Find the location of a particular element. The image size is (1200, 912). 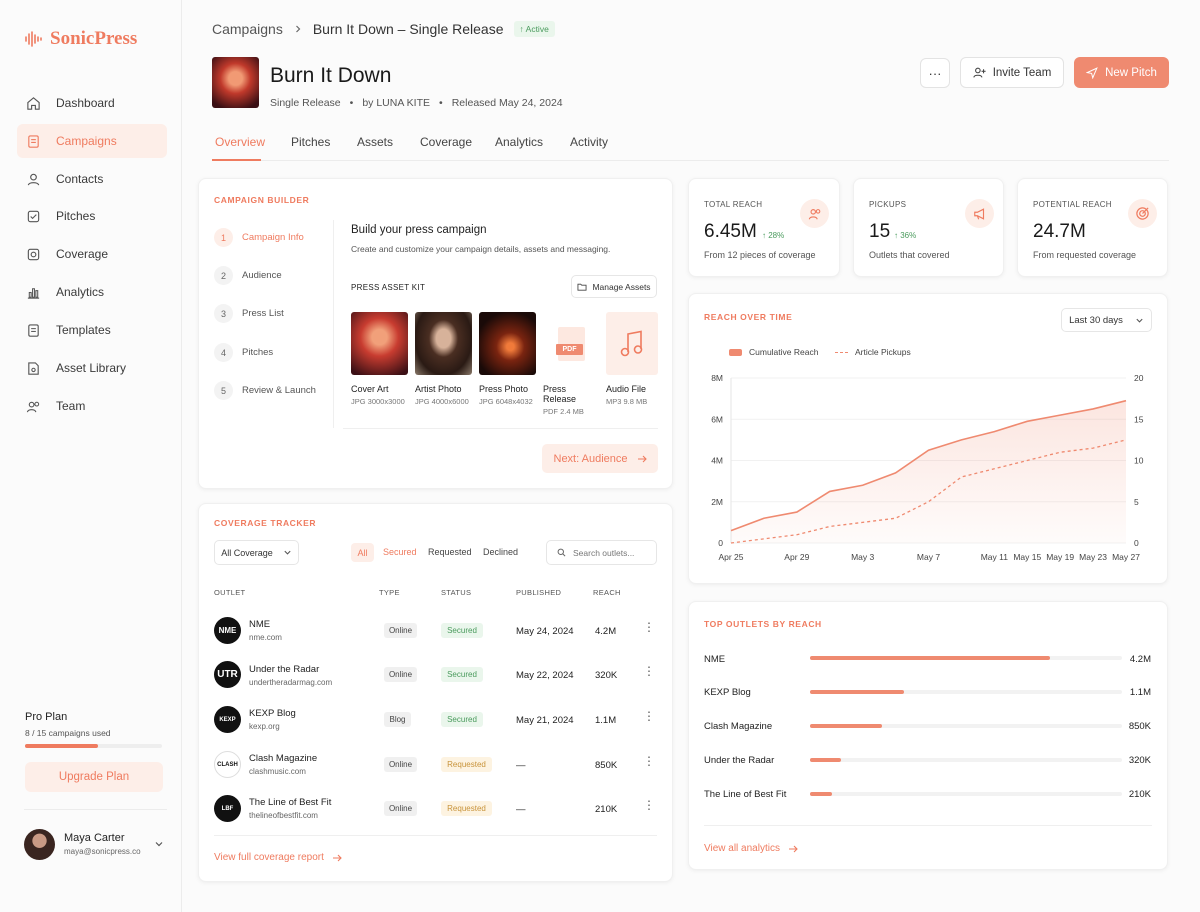

reach-value: 210K is located at coordinates (606, 809).